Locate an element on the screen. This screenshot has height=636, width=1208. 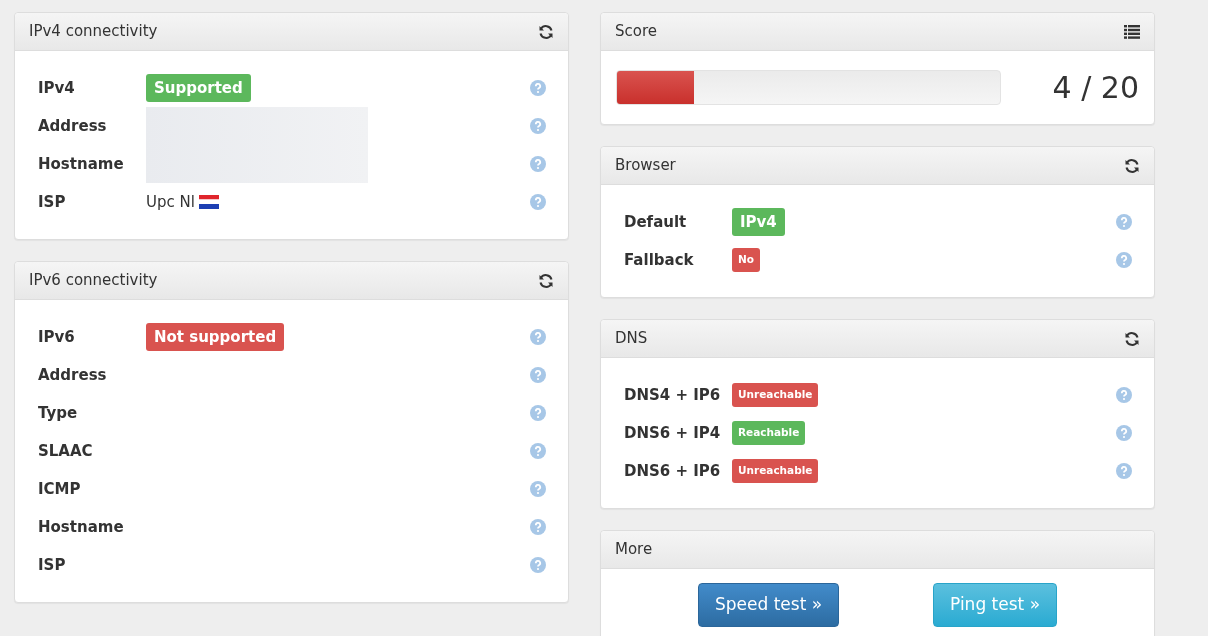
status-badge: Supported is located at coordinates (198, 88).